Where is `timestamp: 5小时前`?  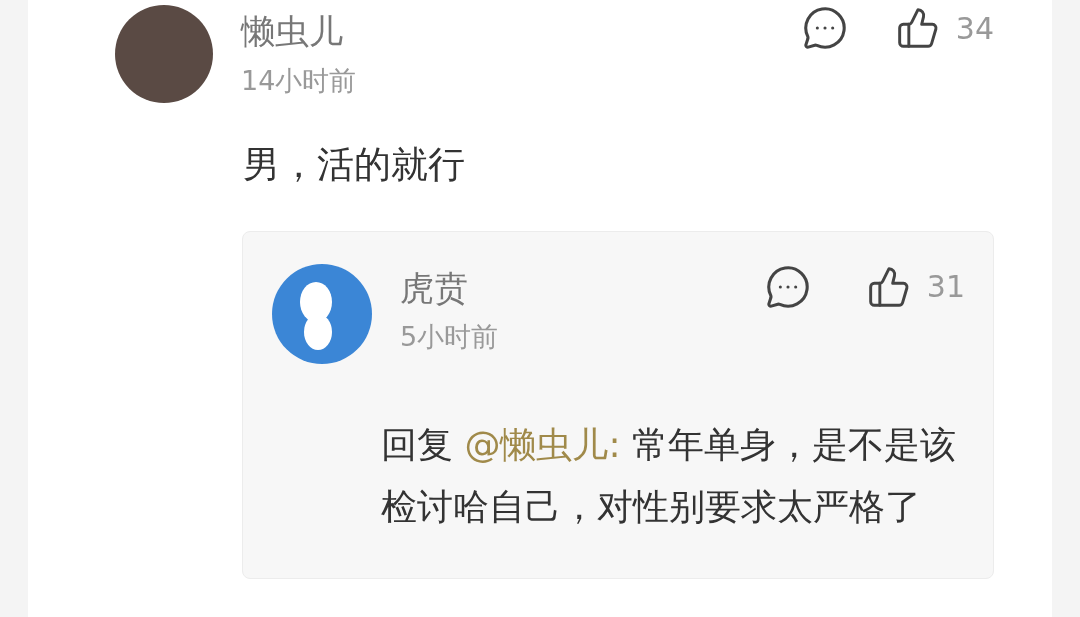
timestamp: 5小时前 is located at coordinates (449, 336).